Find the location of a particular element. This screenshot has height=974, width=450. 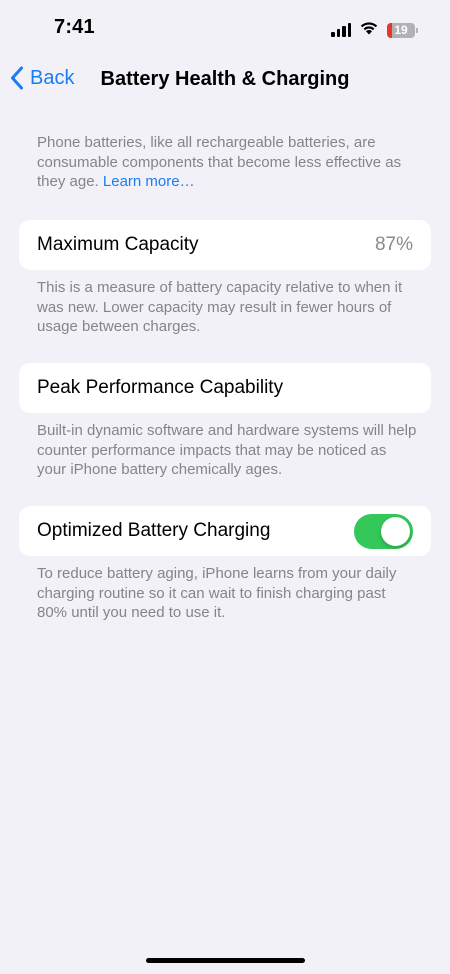

battery-level: 19 is located at coordinates (401, 30).